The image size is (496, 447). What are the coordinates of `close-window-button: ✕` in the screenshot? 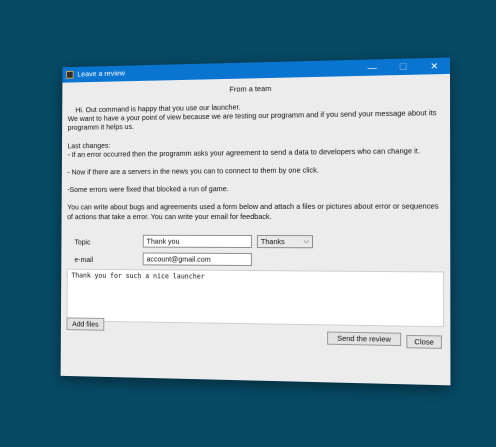 It's located at (434, 65).